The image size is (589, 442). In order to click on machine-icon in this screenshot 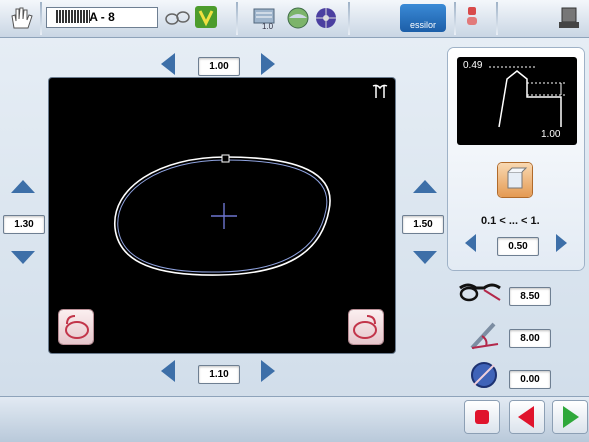, I will do `click(569, 18)`.